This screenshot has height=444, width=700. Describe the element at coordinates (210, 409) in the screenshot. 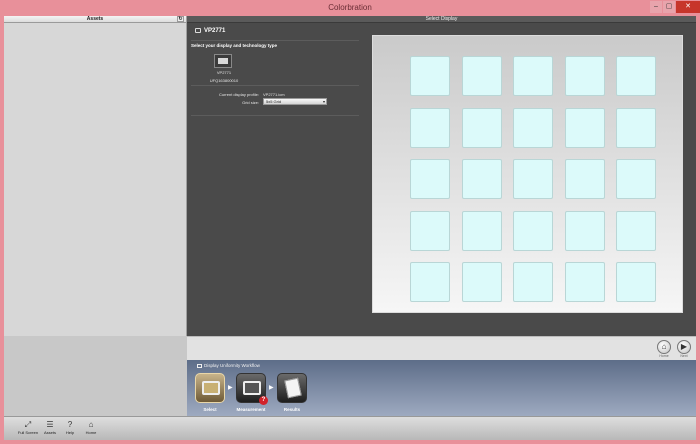

I see `step-select-label: Select` at that location.